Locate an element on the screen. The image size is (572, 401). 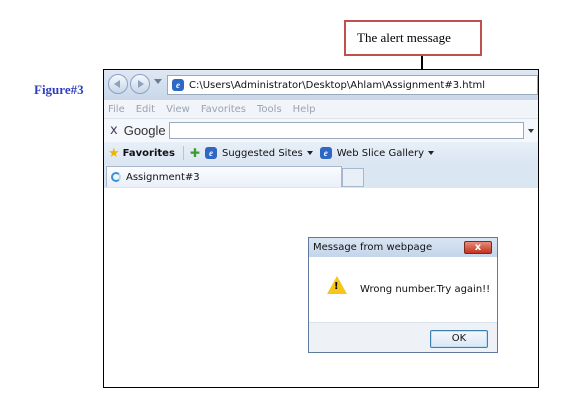
tab-assignment: Assignment#3 is located at coordinates (224, 176).